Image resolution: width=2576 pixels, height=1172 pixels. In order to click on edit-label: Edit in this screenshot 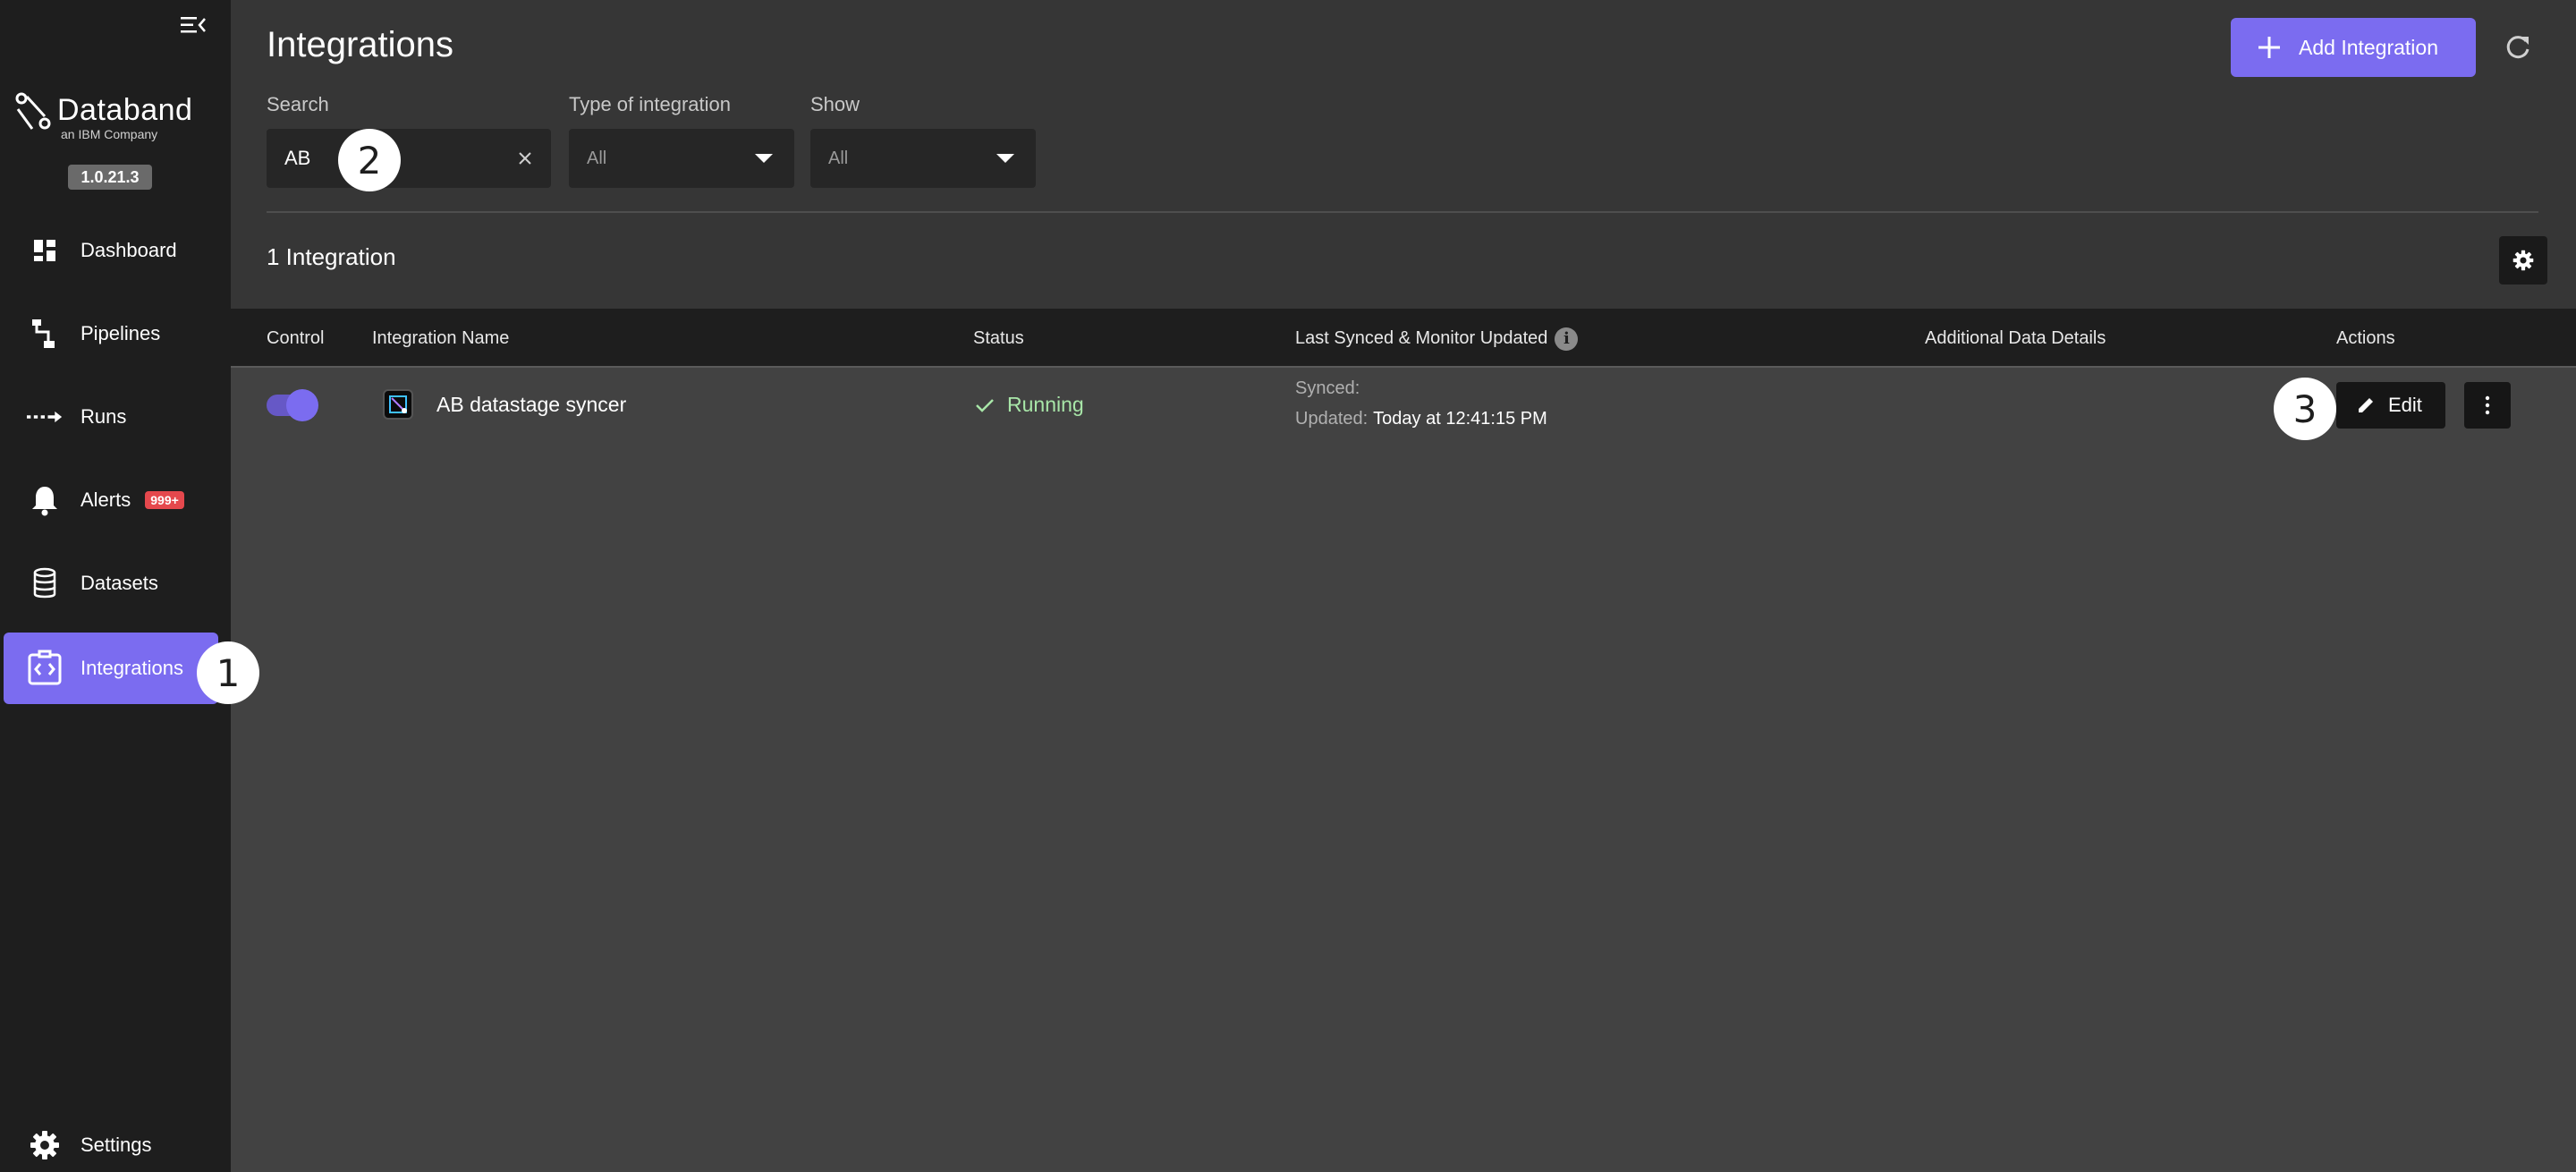, I will do `click(2405, 405)`.